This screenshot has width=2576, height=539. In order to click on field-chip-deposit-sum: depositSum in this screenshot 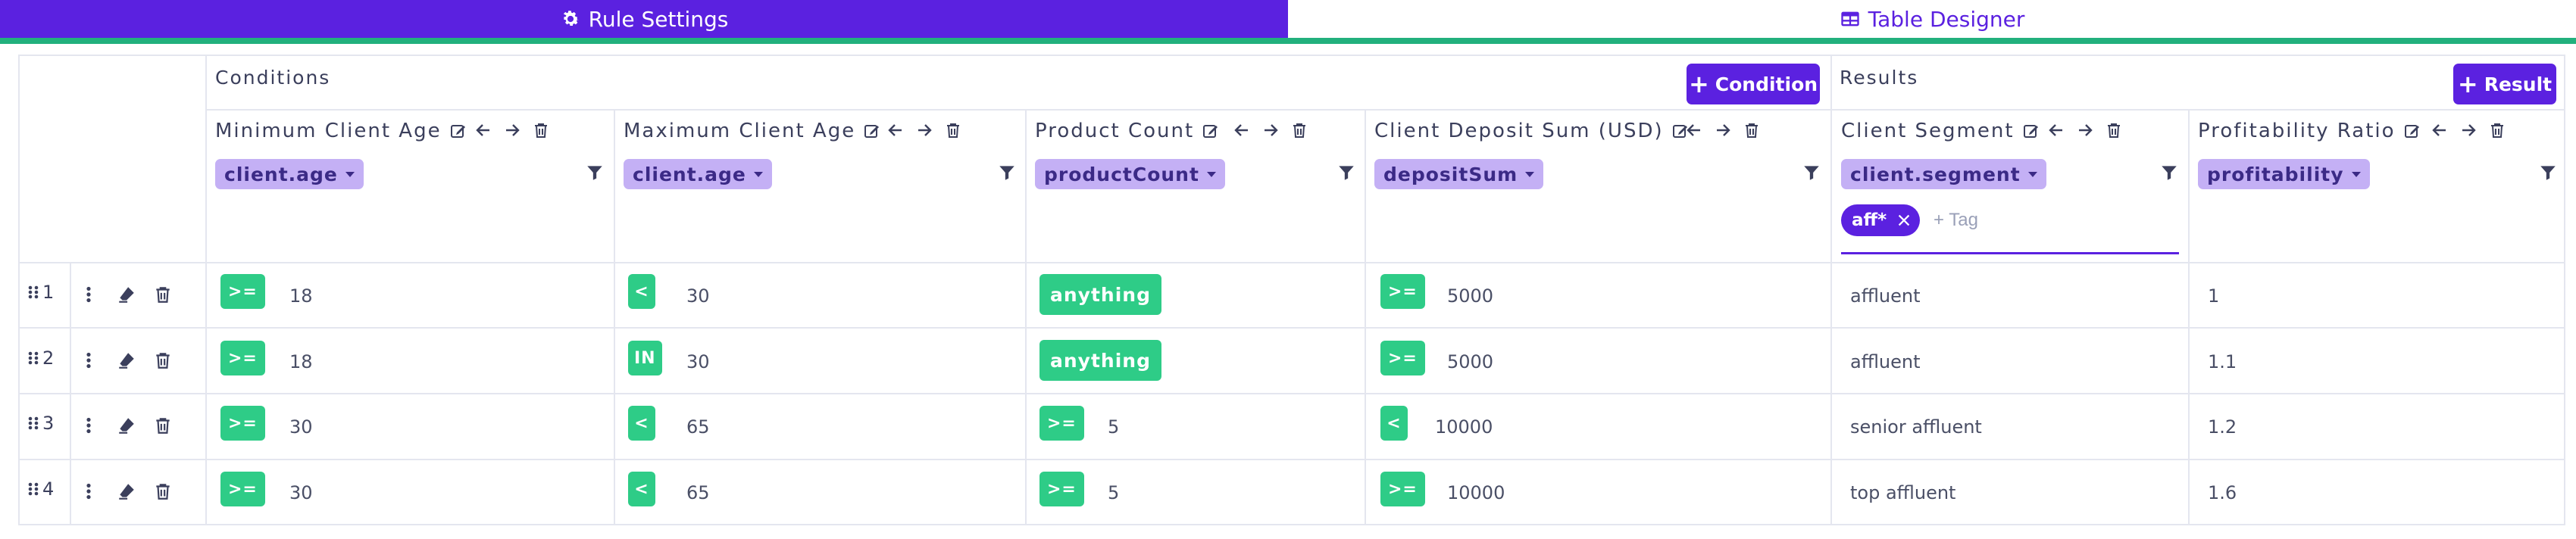, I will do `click(1459, 174)`.